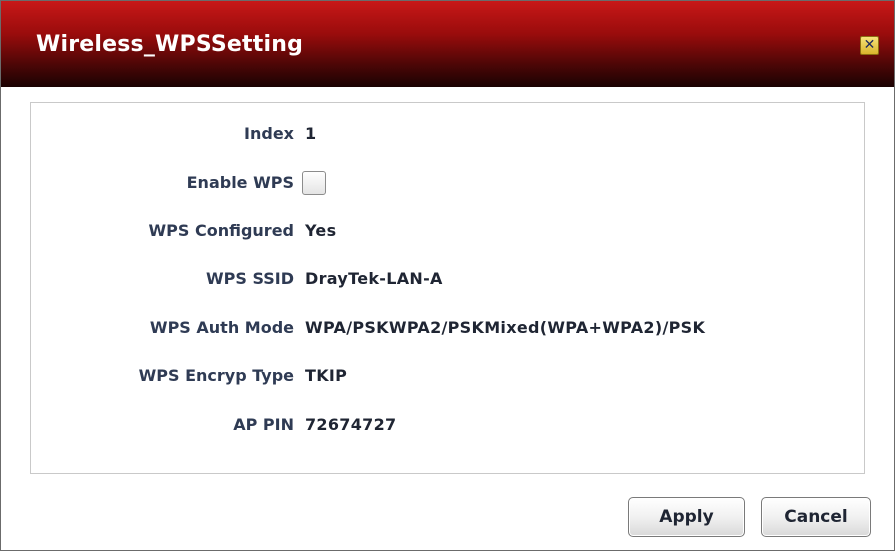 This screenshot has height=551, width=895. Describe the element at coordinates (448, 425) in the screenshot. I see `ap-pin-row: AP PIN 72674727` at that location.